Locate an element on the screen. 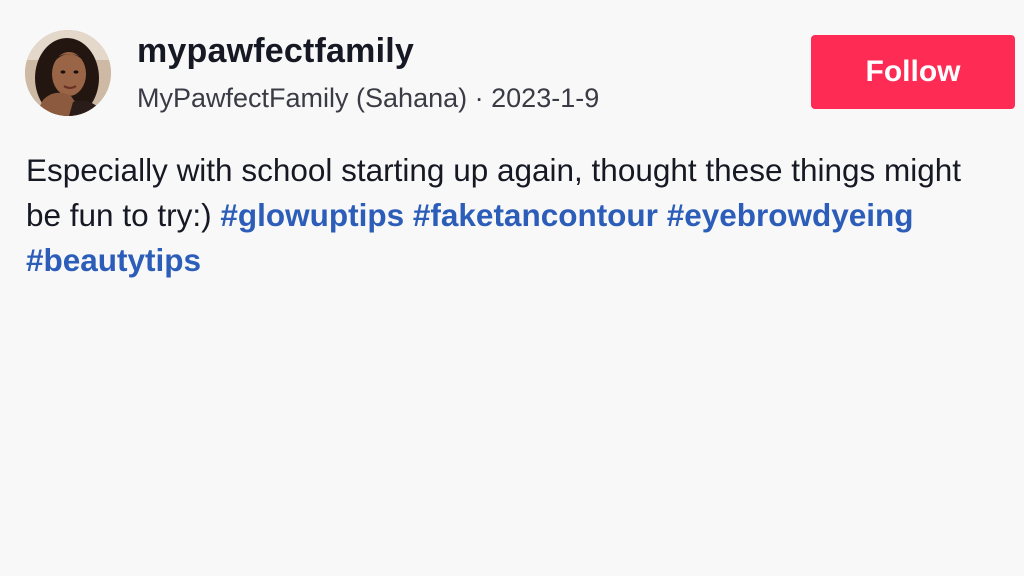 This screenshot has height=576, width=1024. avatar is located at coordinates (68, 73).